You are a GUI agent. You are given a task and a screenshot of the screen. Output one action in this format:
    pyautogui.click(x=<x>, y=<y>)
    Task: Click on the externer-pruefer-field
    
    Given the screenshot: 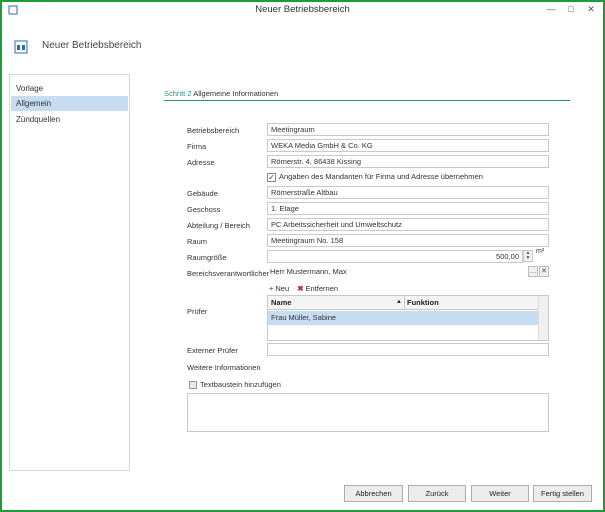 What is the action you would take?
    pyautogui.click(x=408, y=349)
    